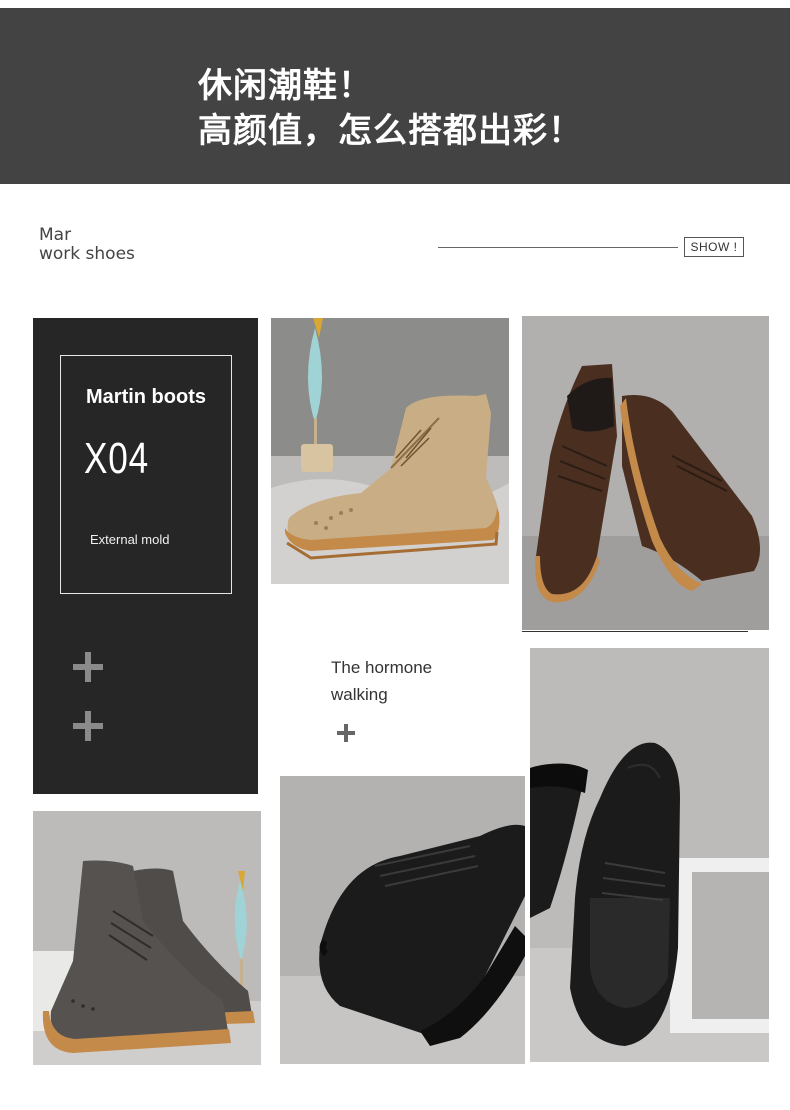 Image resolution: width=790 pixels, height=1110 pixels. What do you see at coordinates (147, 938) in the screenshot?
I see `grey-boots-photo` at bounding box center [147, 938].